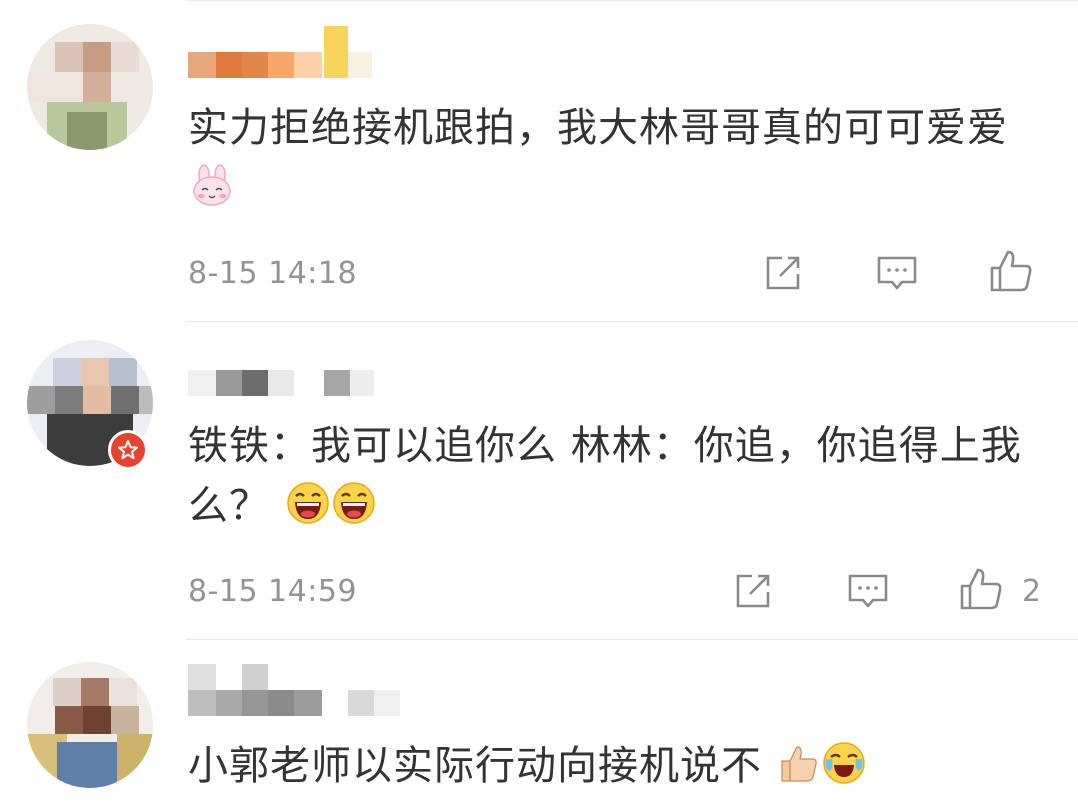  Describe the element at coordinates (798, 763) in the screenshot. I see `thumbs-up-emoji-icon` at that location.